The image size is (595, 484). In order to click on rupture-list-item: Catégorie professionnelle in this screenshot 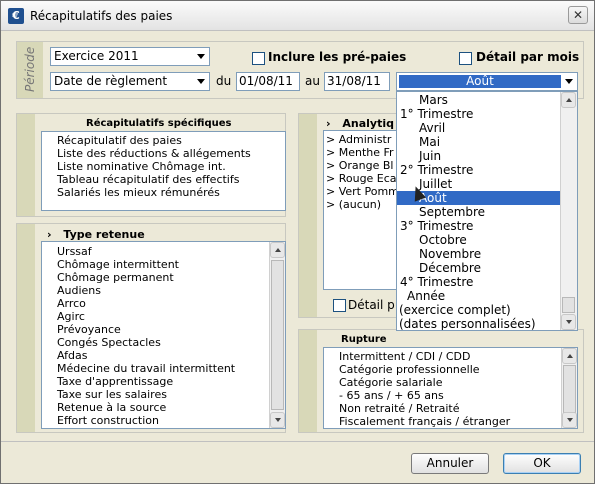, I will do `click(450, 369)`.